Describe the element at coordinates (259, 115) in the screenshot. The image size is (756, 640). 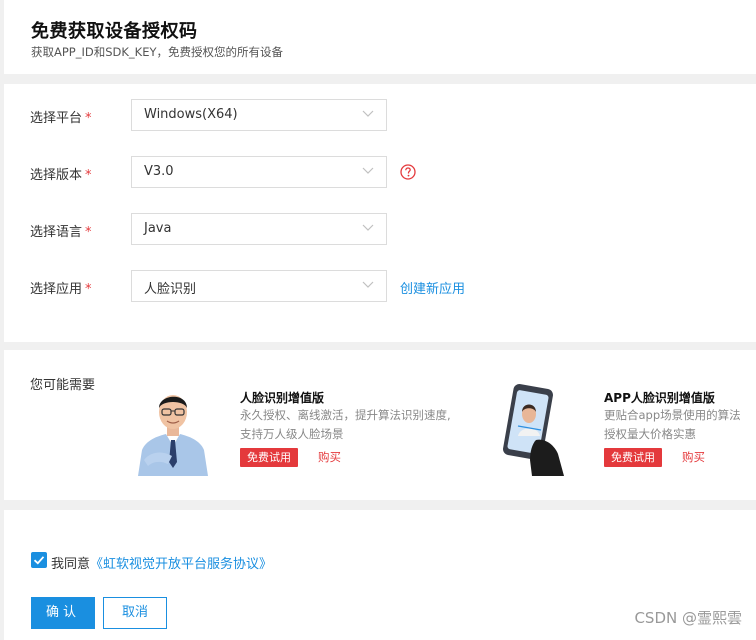
I see `platform-select: Windows(X64)` at that location.